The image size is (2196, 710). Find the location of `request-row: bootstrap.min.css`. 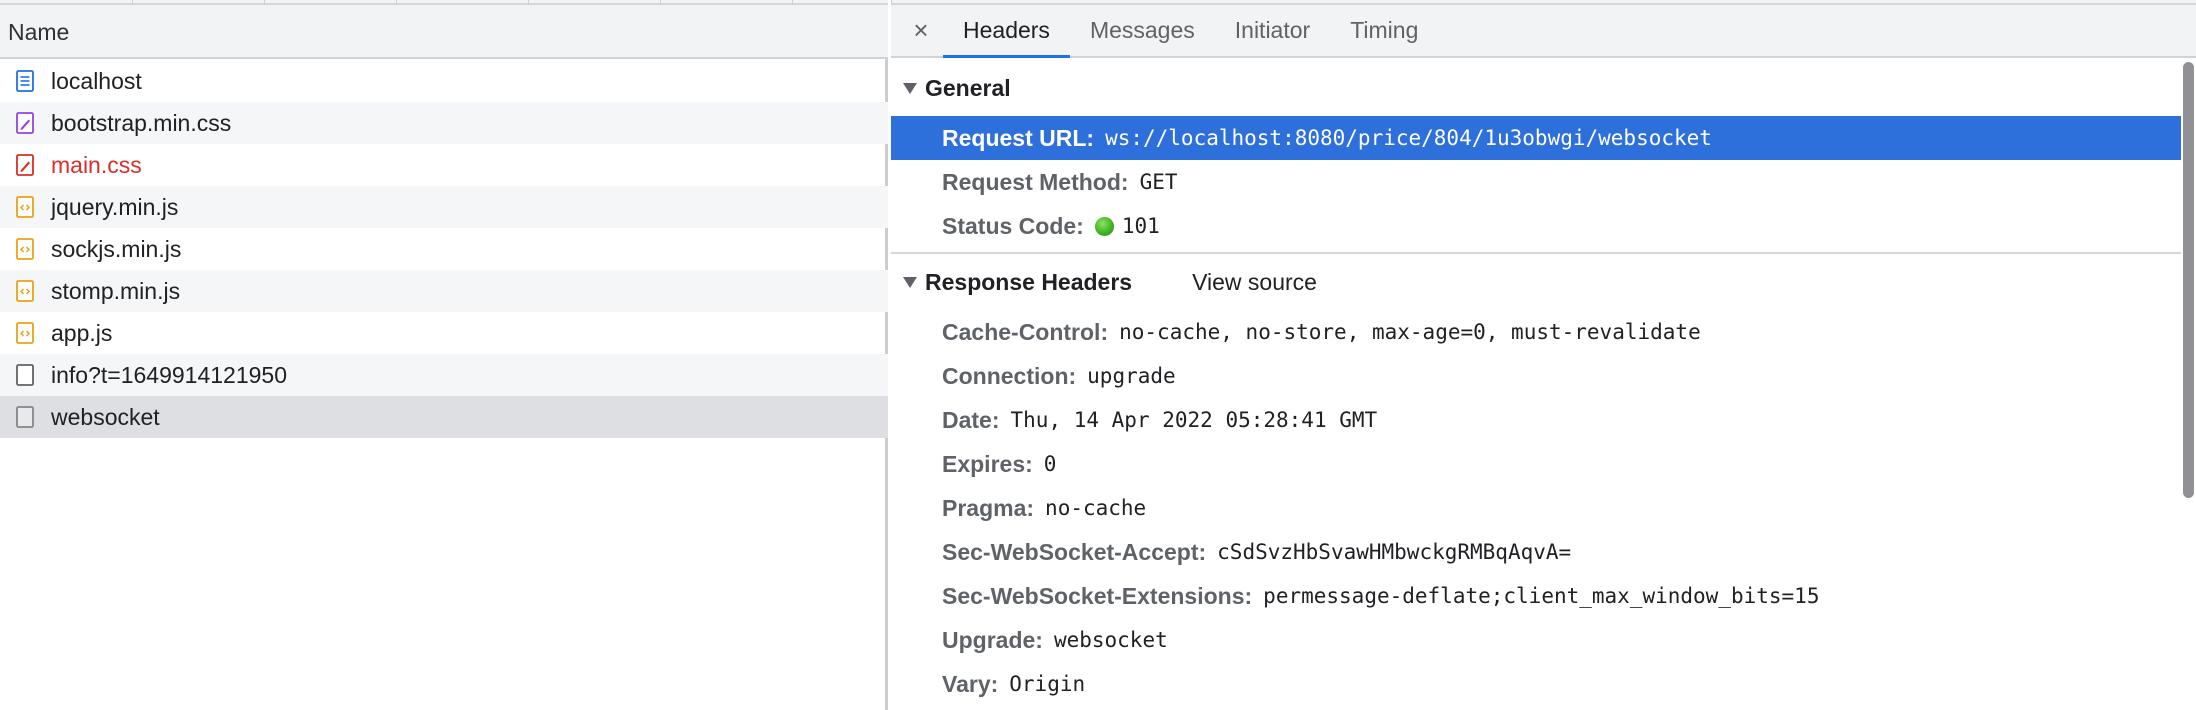

request-row: bootstrap.min.css is located at coordinates (444, 123).